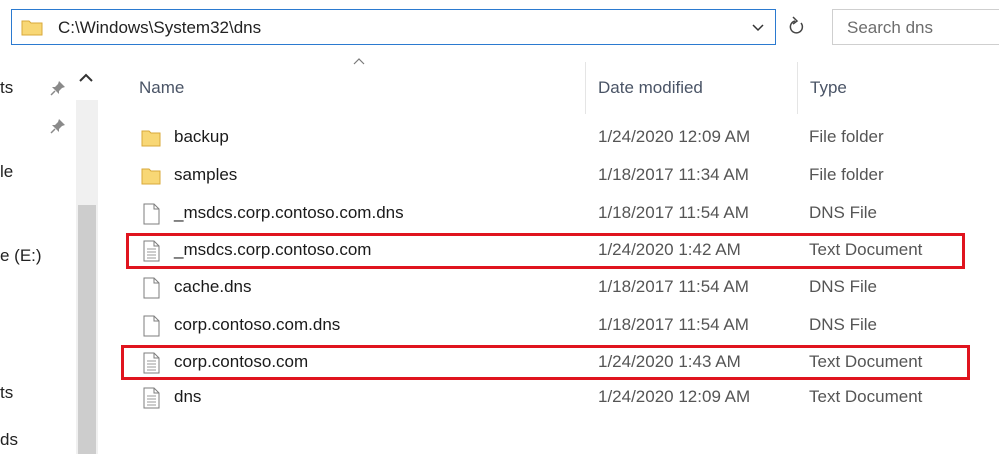  Describe the element at coordinates (241, 362) in the screenshot. I see `file-name: corp.contoso.com` at that location.